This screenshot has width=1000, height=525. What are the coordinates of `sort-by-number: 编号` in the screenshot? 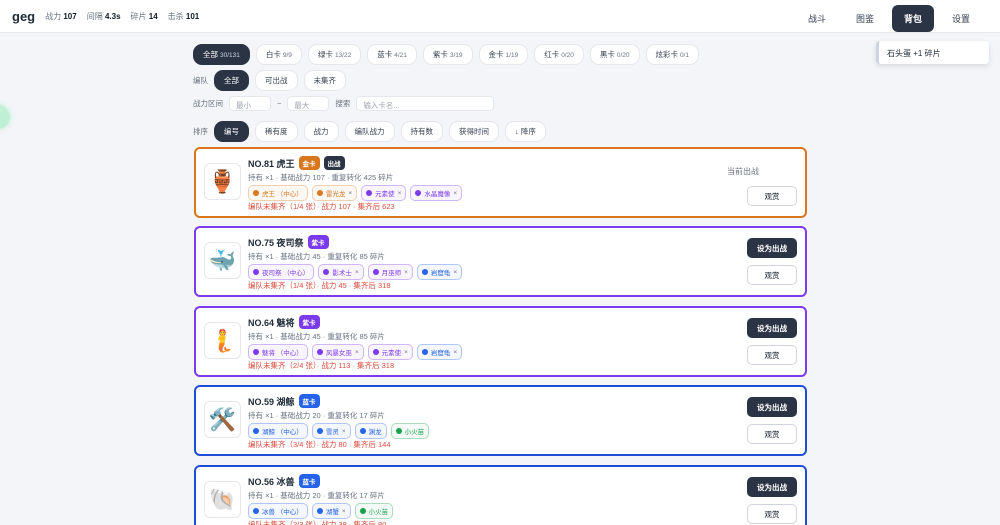 It's located at (231, 131).